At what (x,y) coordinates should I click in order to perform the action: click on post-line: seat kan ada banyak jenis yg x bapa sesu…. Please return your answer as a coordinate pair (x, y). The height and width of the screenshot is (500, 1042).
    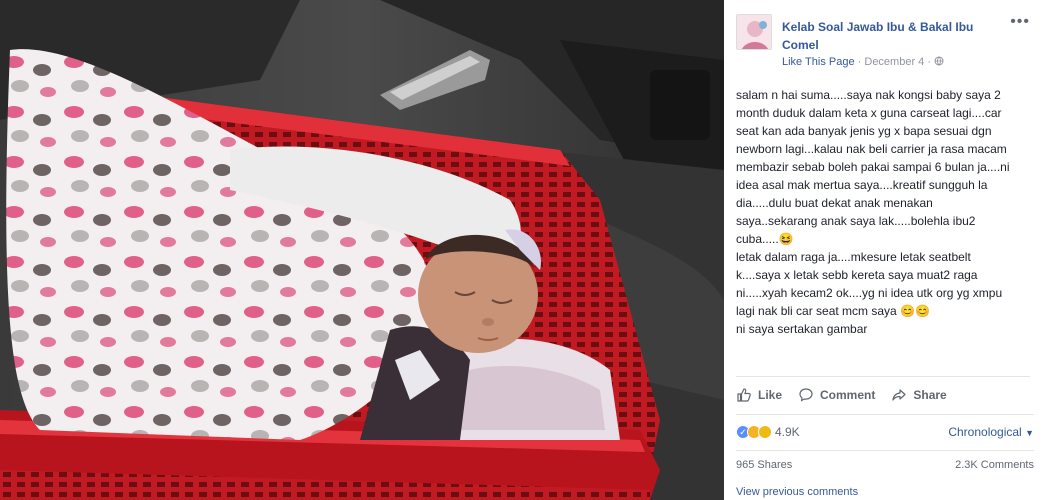
    Looking at the image, I should click on (864, 131).